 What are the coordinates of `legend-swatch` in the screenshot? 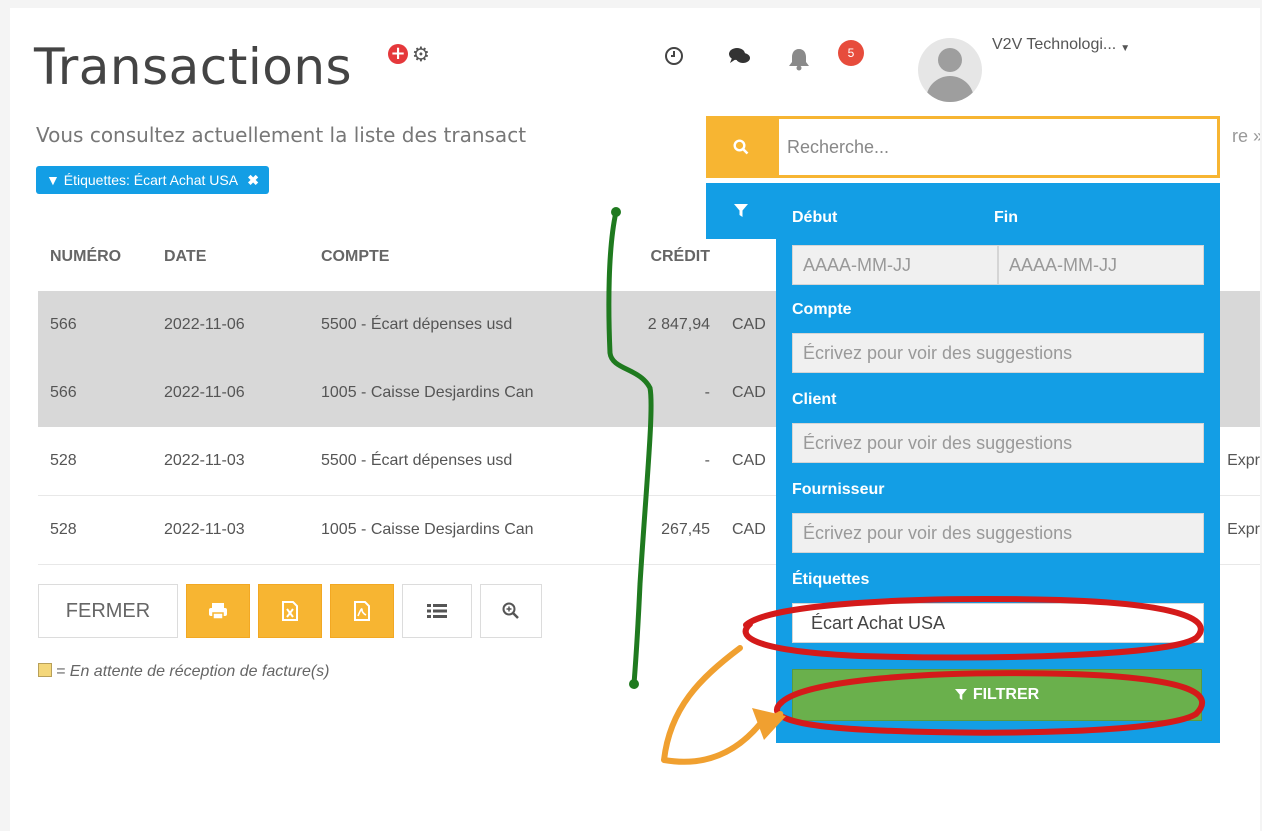 It's located at (45, 670).